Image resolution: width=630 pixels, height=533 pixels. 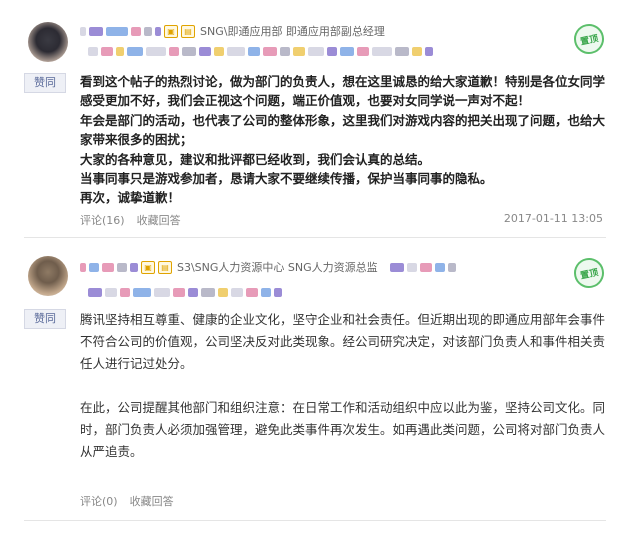 I want to click on comment-link: 评论(0), so click(x=99, y=501).